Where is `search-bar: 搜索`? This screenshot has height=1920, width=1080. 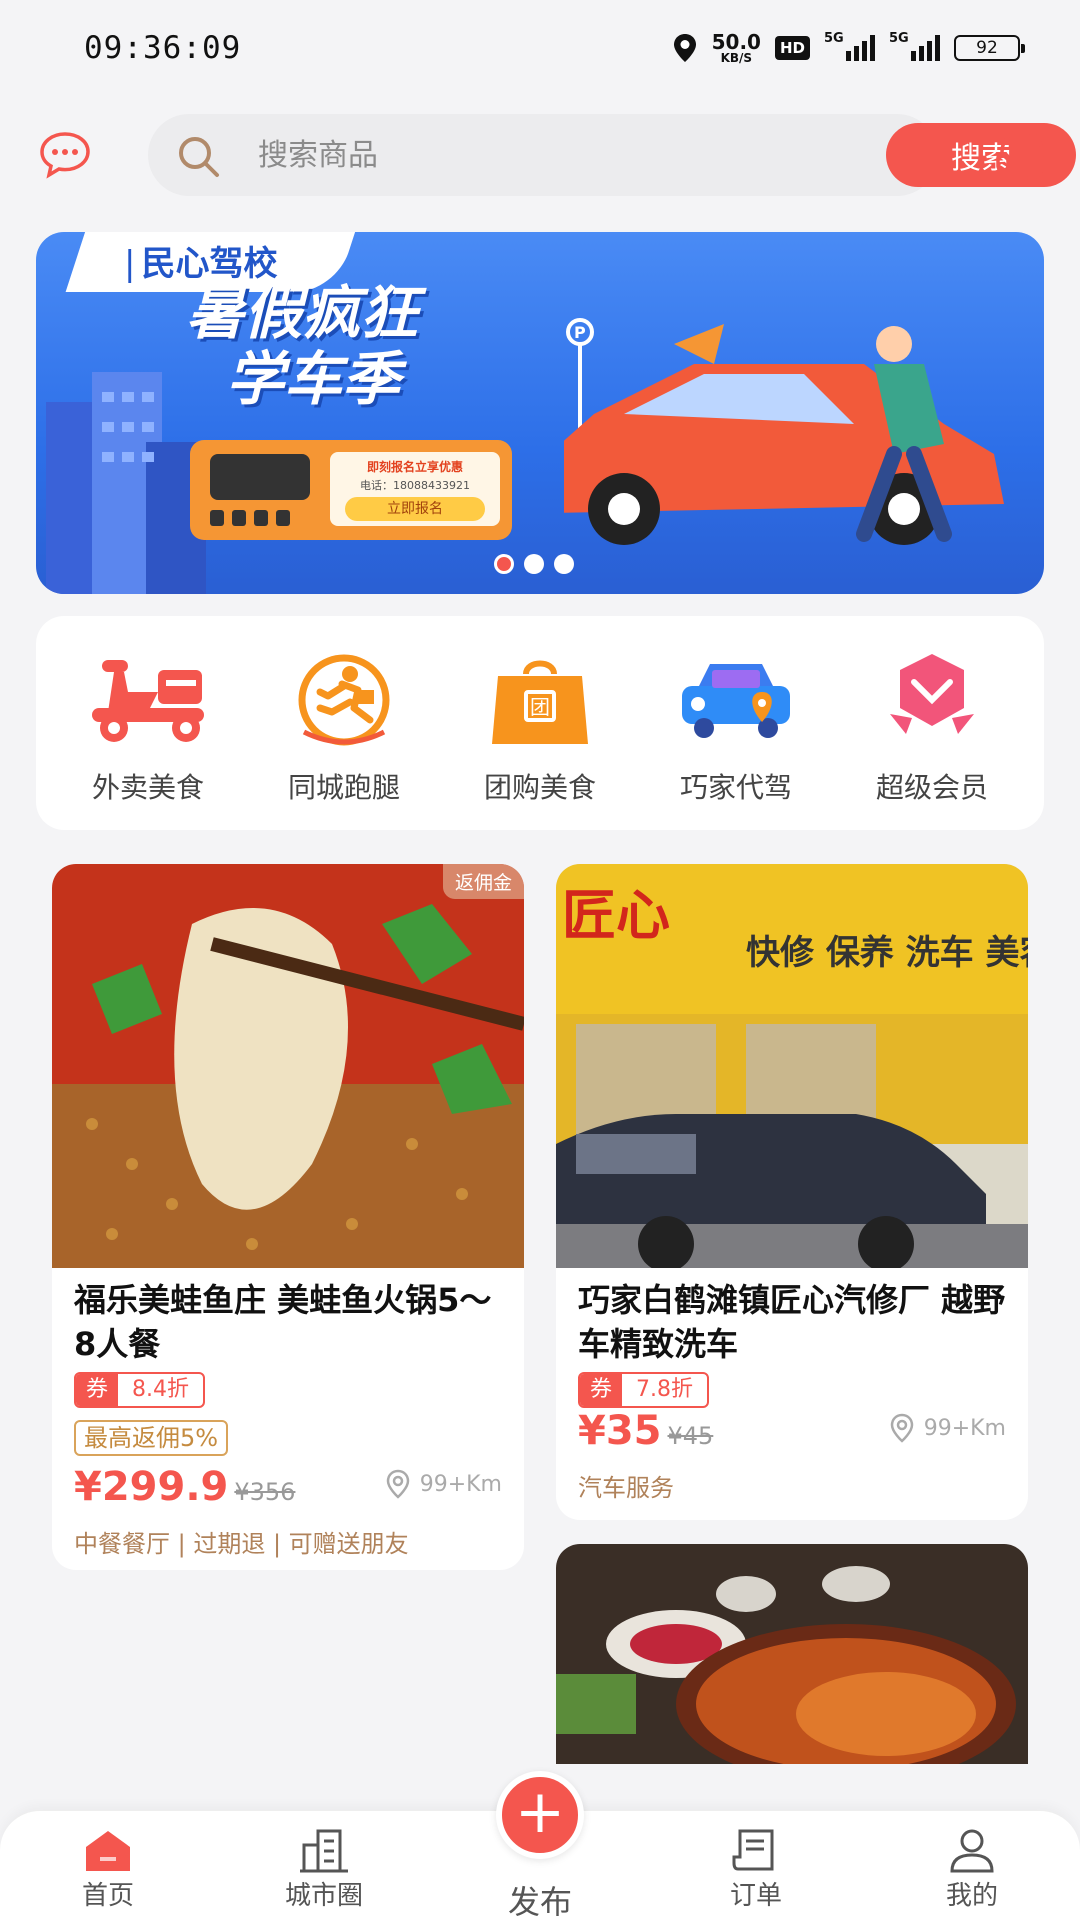
search-bar: 搜索 is located at coordinates (612, 155).